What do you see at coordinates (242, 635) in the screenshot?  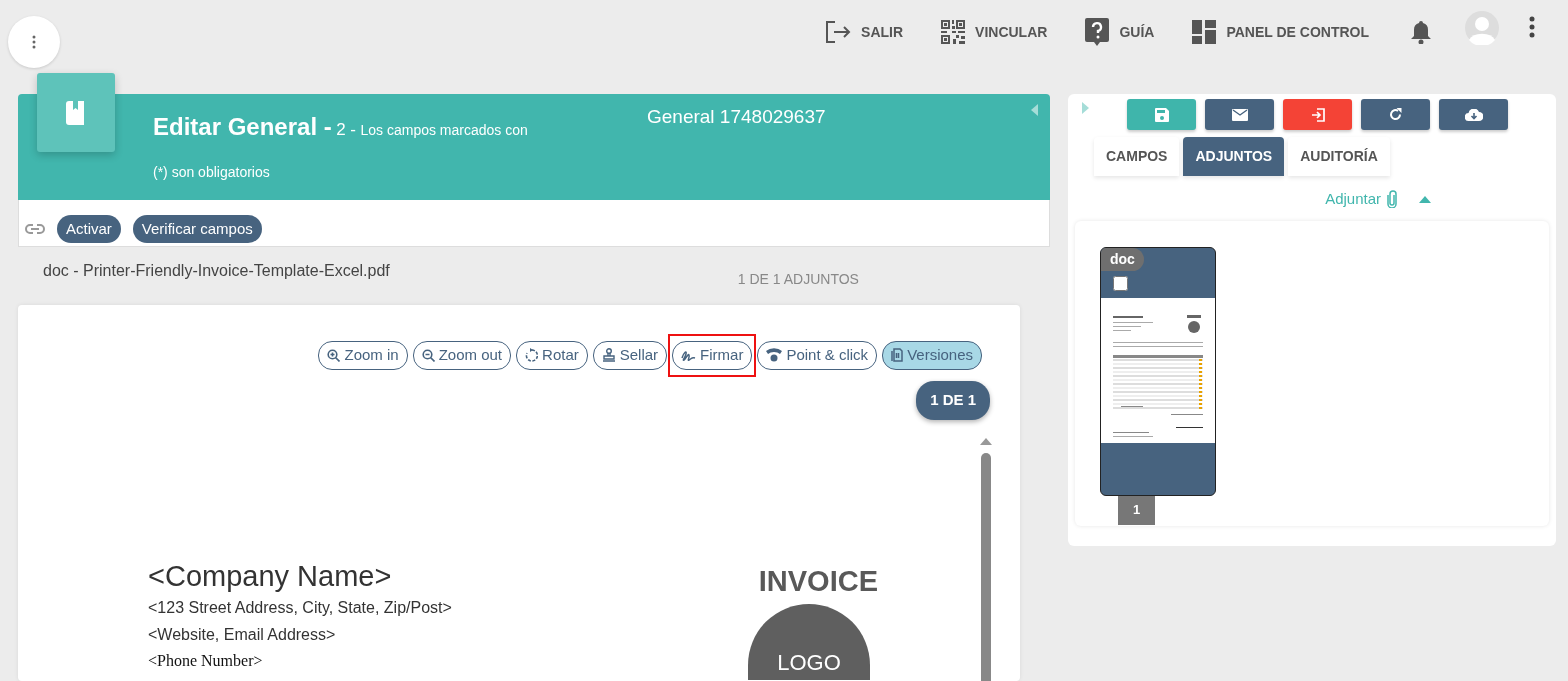 I see `website-text: <Website, Email Address>` at bounding box center [242, 635].